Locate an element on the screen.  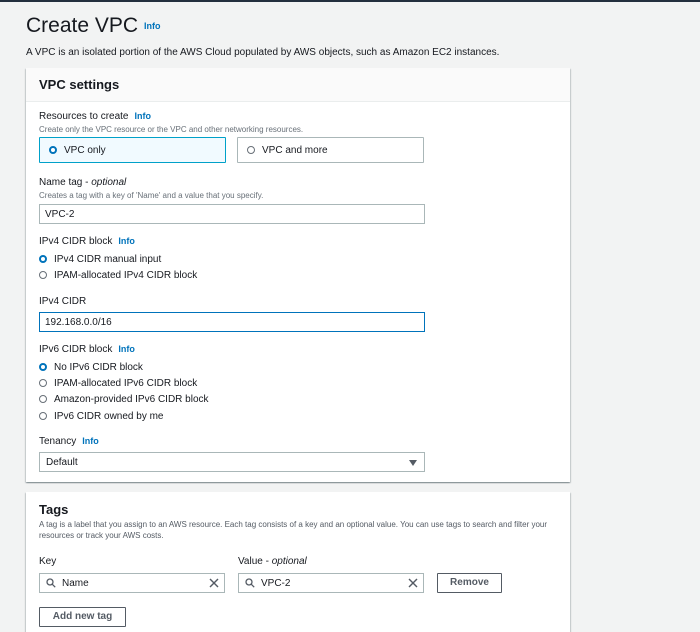
option-ipv4-manual-label: IPv4 CIDR manual input is located at coordinates (108, 259).